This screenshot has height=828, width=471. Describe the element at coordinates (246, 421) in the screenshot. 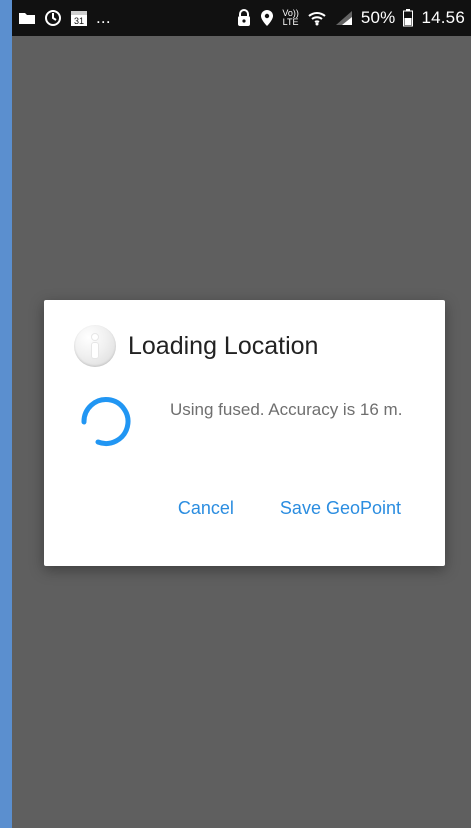

I see `dialog-body: Using fused. Accuracy is 16 m.` at that location.